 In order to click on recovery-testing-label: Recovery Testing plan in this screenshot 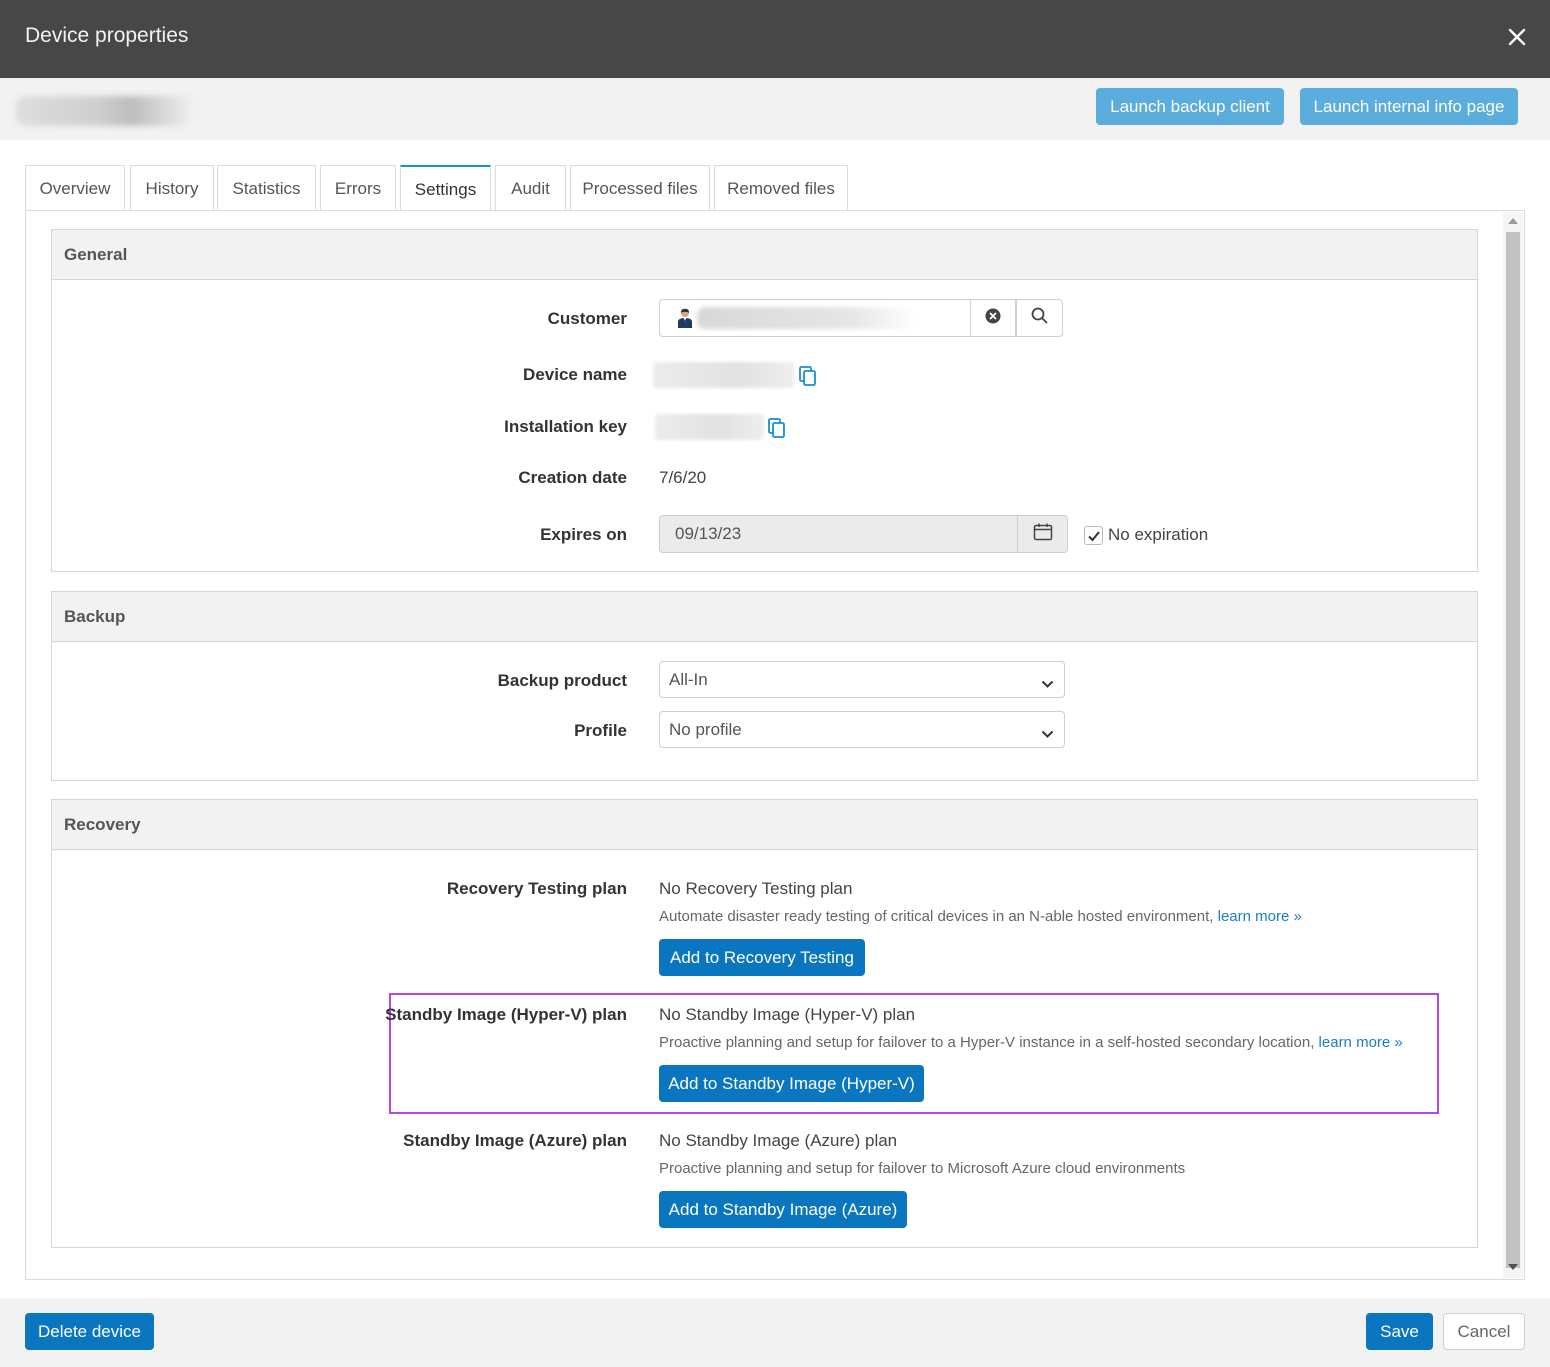, I will do `click(536, 888)`.